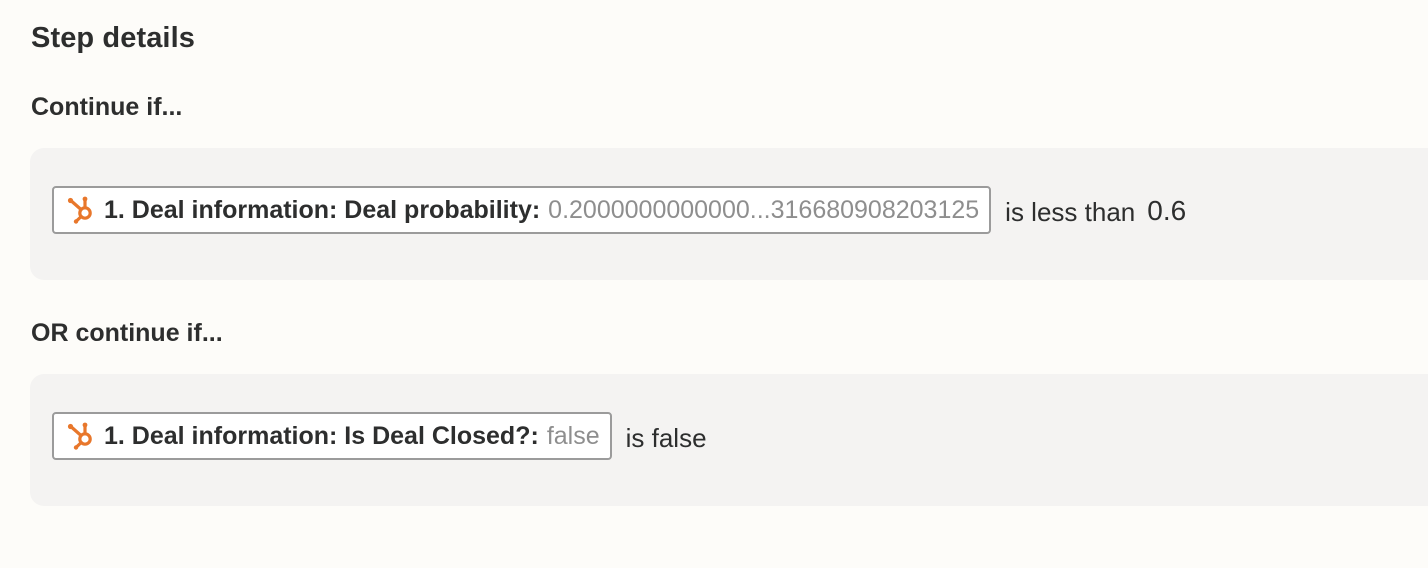 This screenshot has width=1428, height=568. I want to click on field-name: 1. Deal information: Deal probability:, so click(322, 209).